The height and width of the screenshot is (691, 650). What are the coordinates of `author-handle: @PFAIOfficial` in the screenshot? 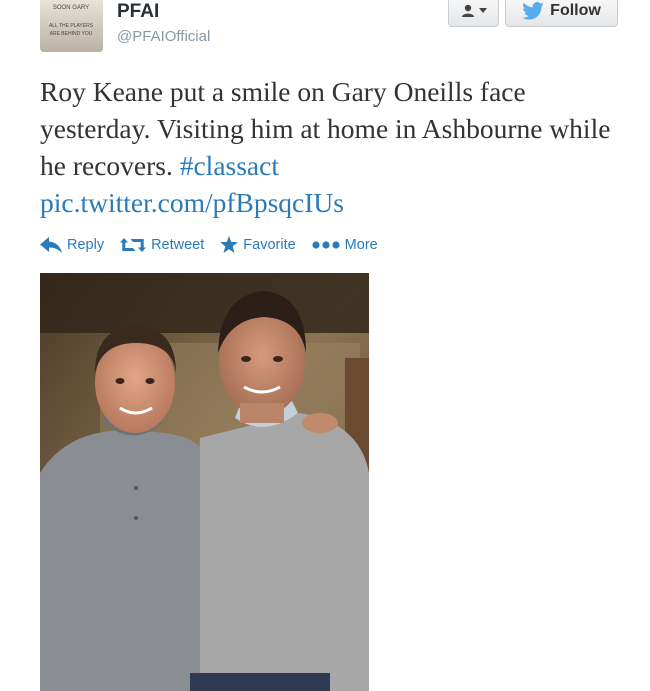 It's located at (163, 36).